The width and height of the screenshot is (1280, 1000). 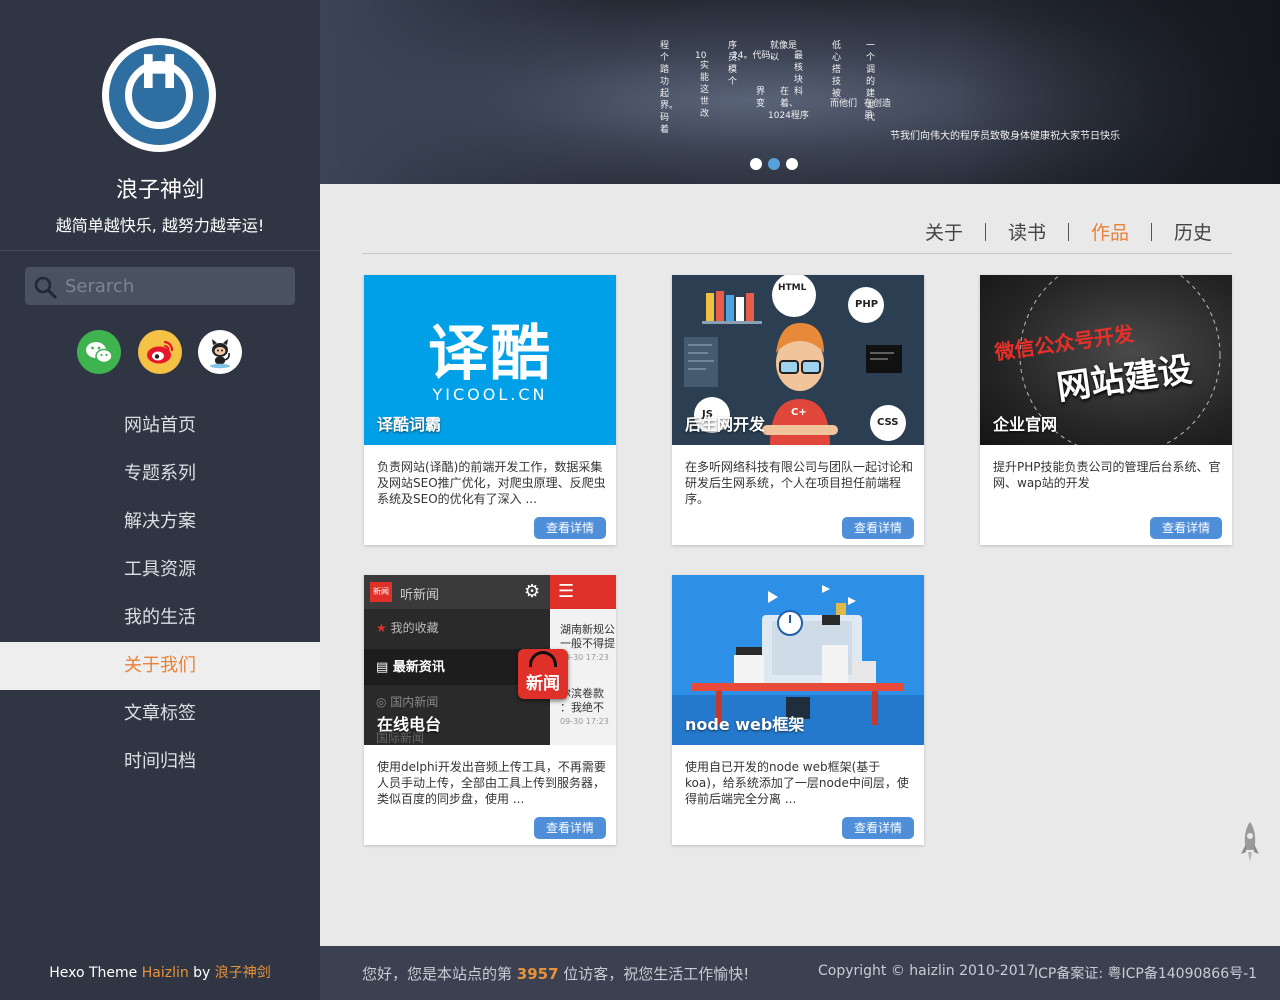 I want to click on site-slogan: 越简单越快乐, 越努力越幸运!, so click(x=160, y=225).